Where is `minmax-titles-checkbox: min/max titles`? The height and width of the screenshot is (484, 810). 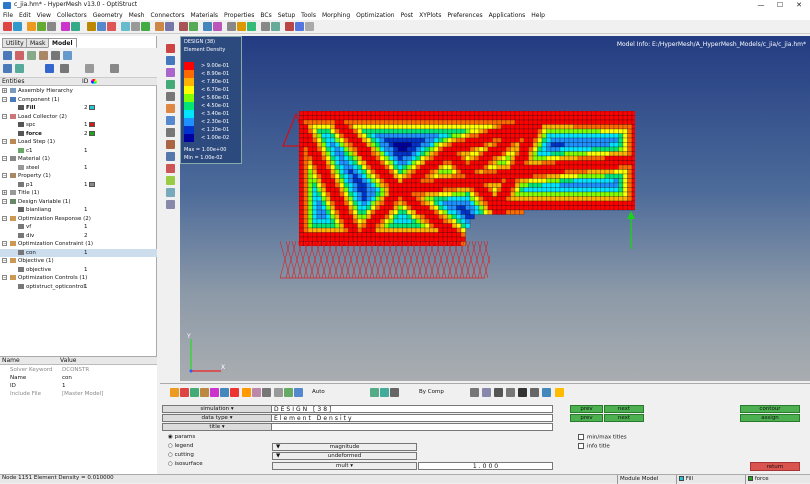 minmax-titles-checkbox: min/max titles is located at coordinates (602, 437).